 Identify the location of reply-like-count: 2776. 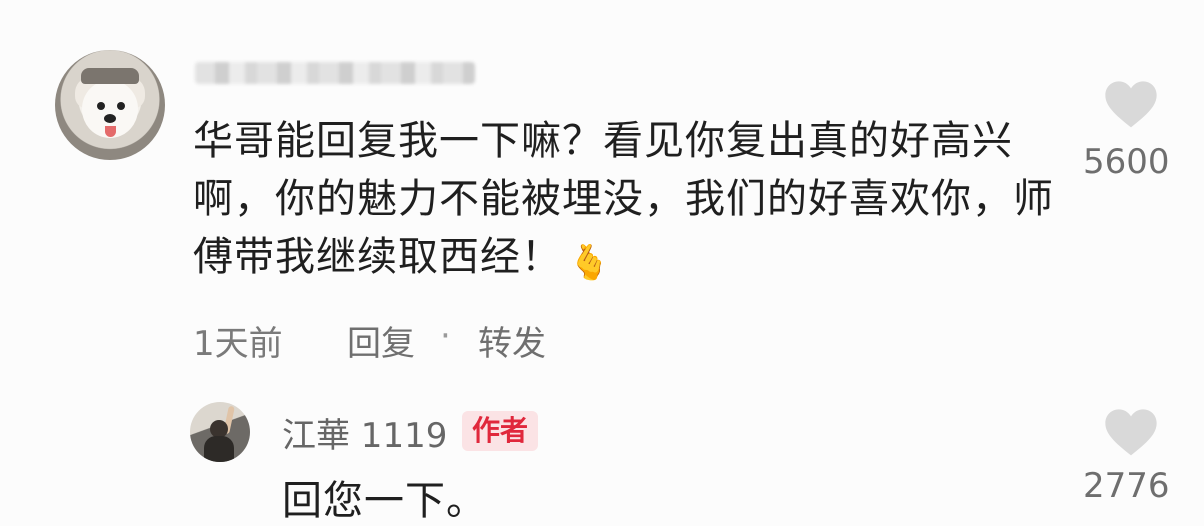
(1126, 486).